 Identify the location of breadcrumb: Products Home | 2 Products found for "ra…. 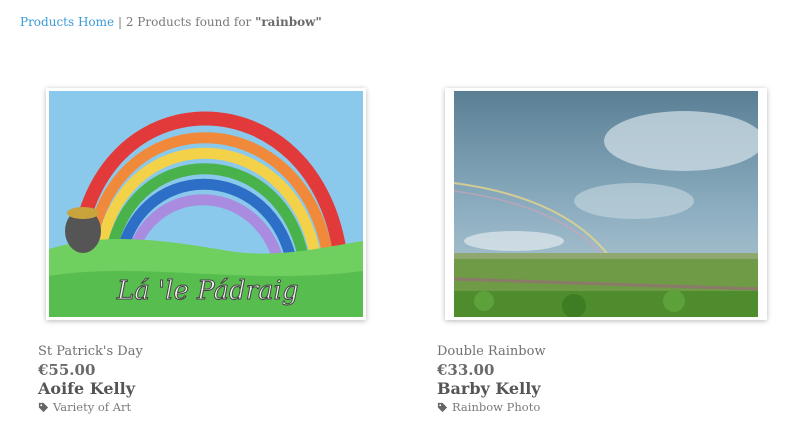
(171, 22).